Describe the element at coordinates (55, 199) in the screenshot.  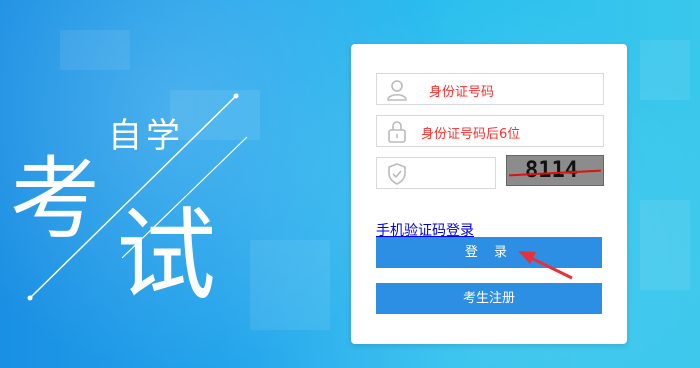
I see `art-char-kao: 考` at that location.